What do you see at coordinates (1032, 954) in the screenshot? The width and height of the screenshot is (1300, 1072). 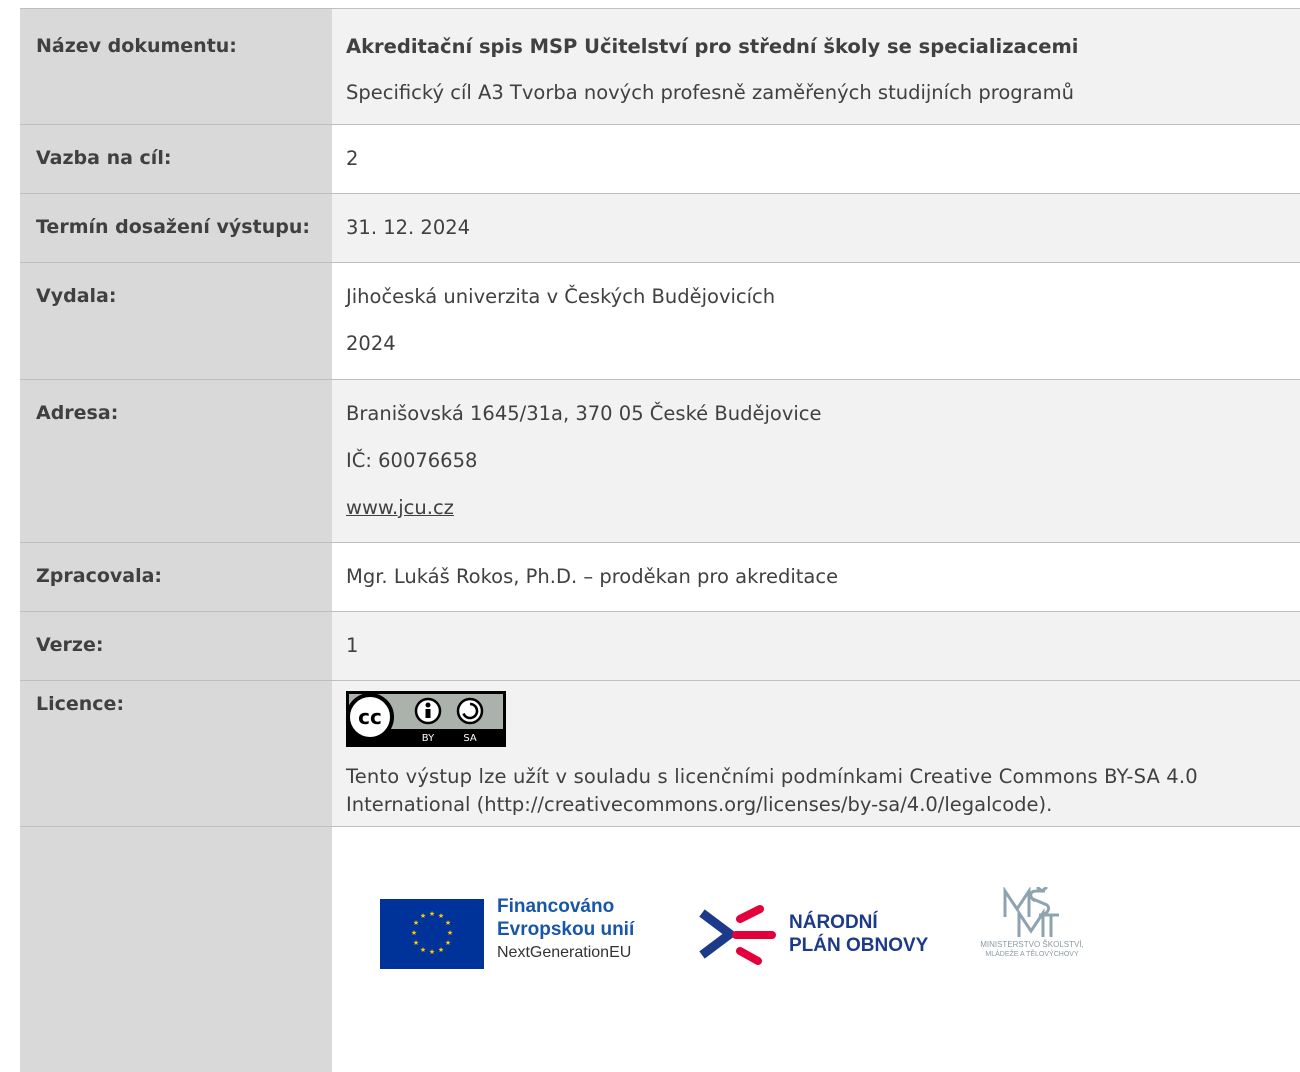 I see `msmt-logo-line-2: MLÁDEŽE A TĚLOVÝCHOVY` at bounding box center [1032, 954].